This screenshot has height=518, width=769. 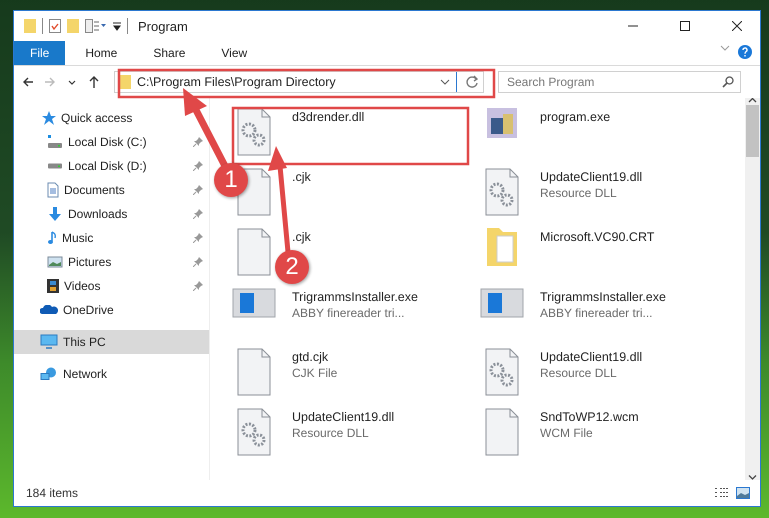 I want to click on cloud-icon, so click(x=49, y=310).